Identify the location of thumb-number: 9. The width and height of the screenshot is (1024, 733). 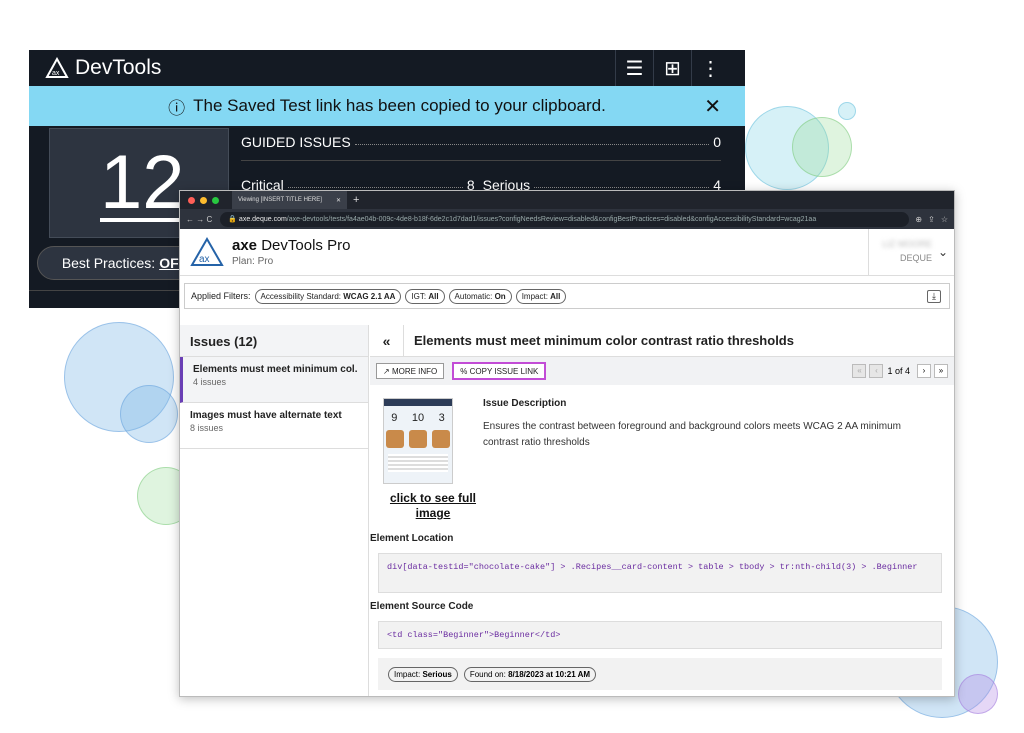
(394, 418).